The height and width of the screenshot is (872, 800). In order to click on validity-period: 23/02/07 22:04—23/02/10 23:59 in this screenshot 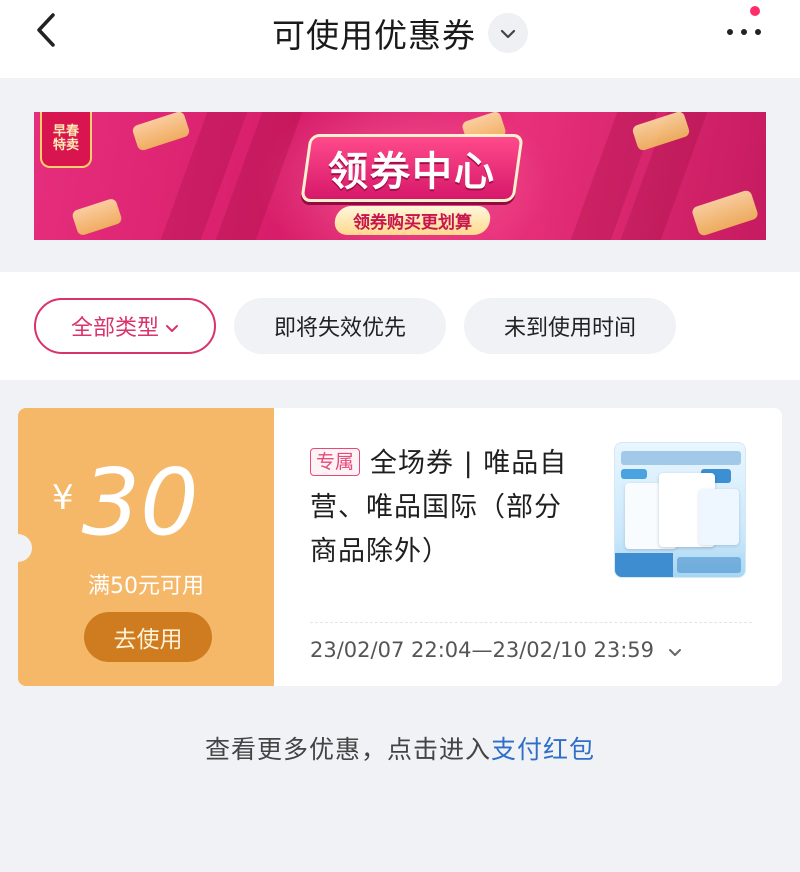, I will do `click(482, 650)`.